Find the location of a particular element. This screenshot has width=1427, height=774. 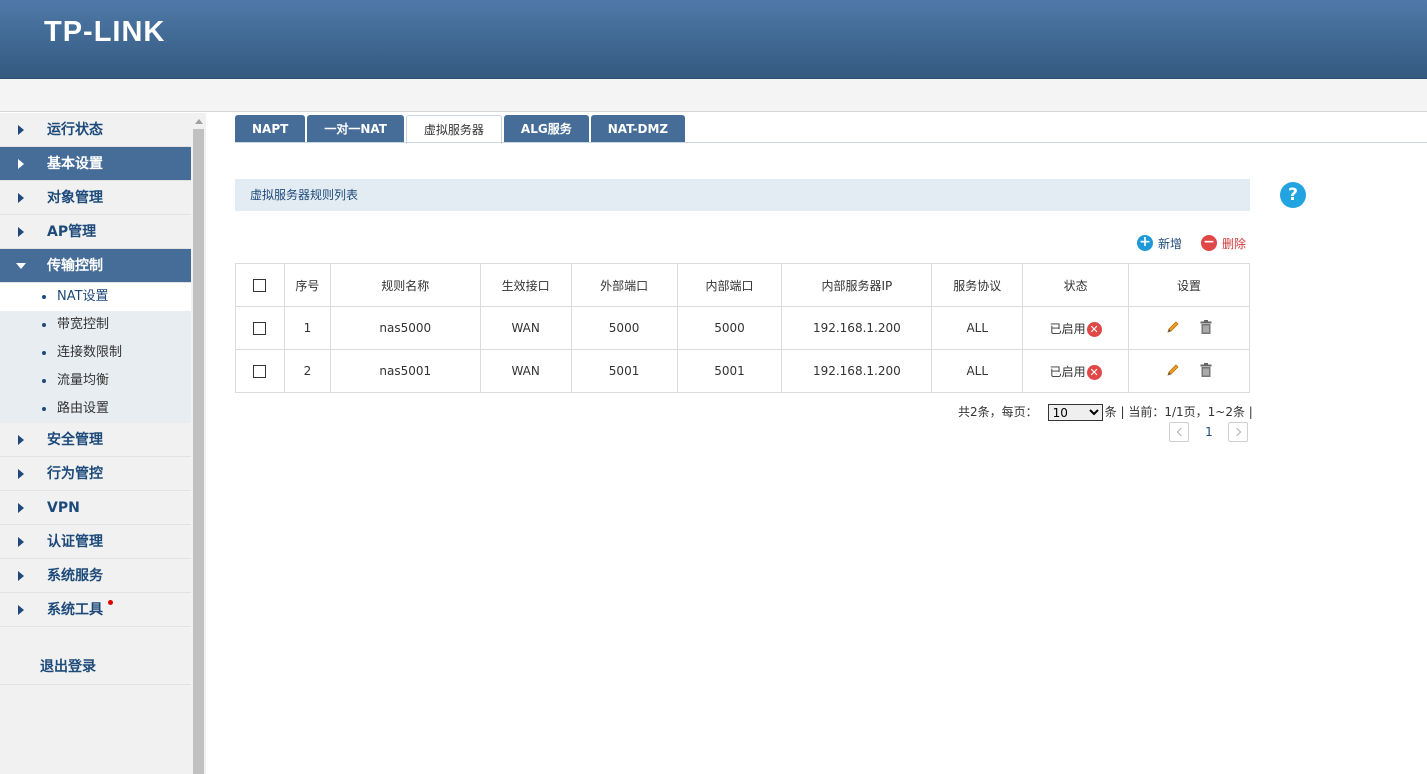

submenu-item-load-balance: 流量均衡 is located at coordinates (95, 381).